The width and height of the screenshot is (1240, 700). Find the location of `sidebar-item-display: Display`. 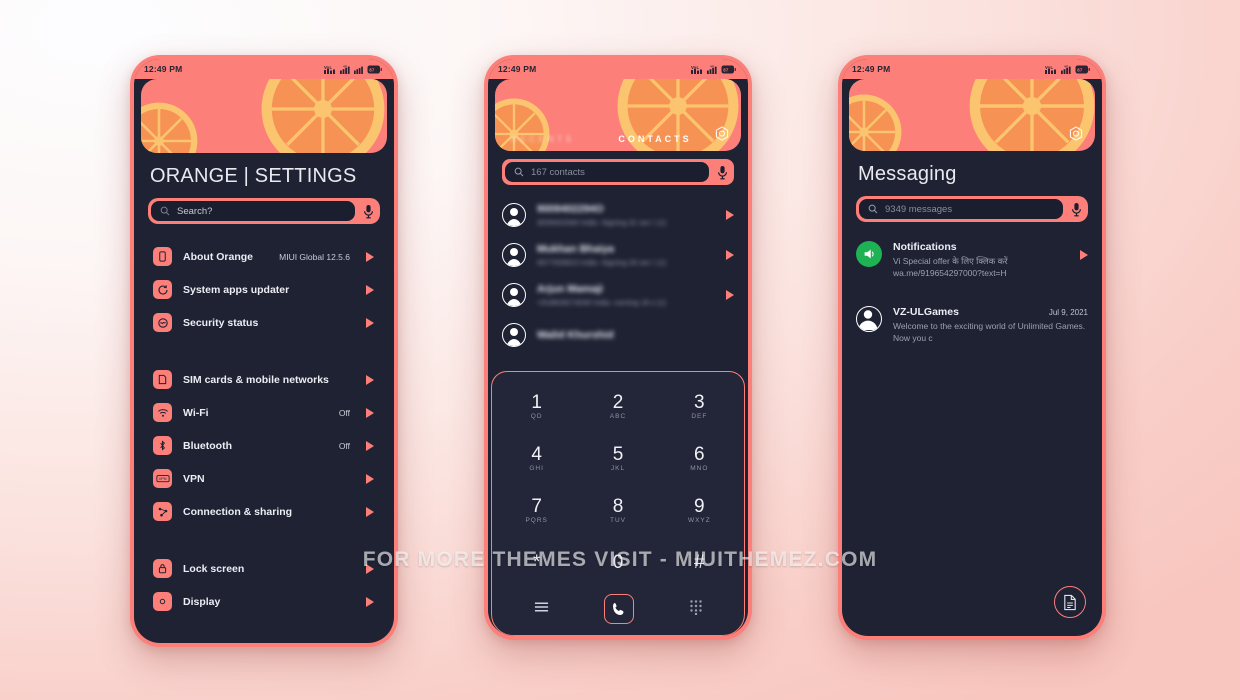

sidebar-item-display: Display is located at coordinates (264, 601).